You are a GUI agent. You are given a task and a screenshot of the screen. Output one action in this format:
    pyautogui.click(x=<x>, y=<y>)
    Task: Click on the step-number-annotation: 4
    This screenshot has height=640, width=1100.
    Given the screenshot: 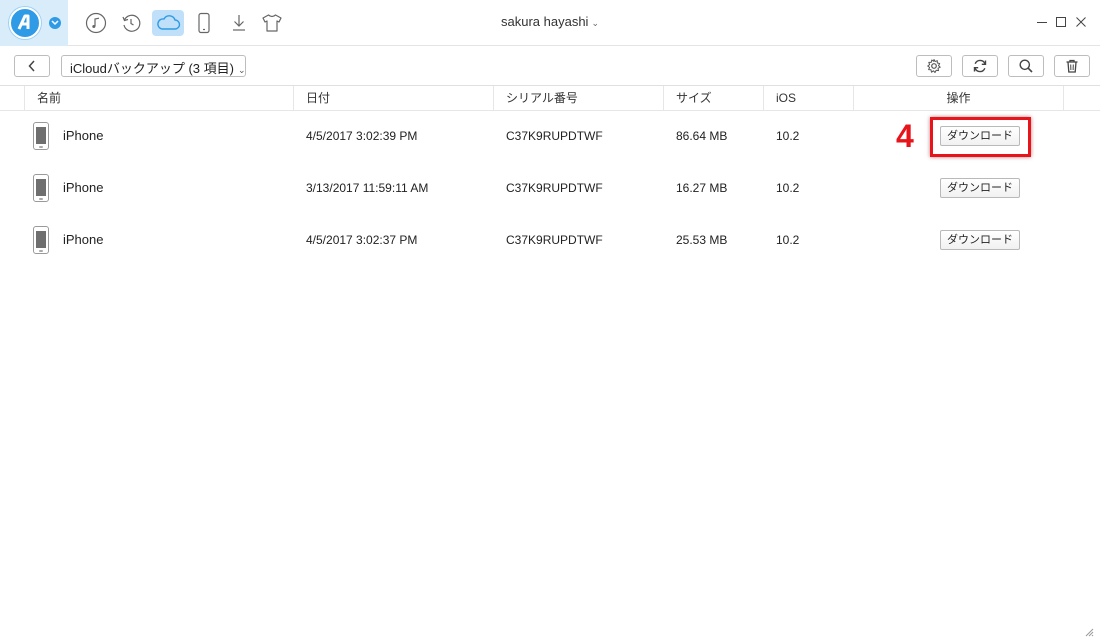 What is the action you would take?
    pyautogui.click(x=905, y=136)
    